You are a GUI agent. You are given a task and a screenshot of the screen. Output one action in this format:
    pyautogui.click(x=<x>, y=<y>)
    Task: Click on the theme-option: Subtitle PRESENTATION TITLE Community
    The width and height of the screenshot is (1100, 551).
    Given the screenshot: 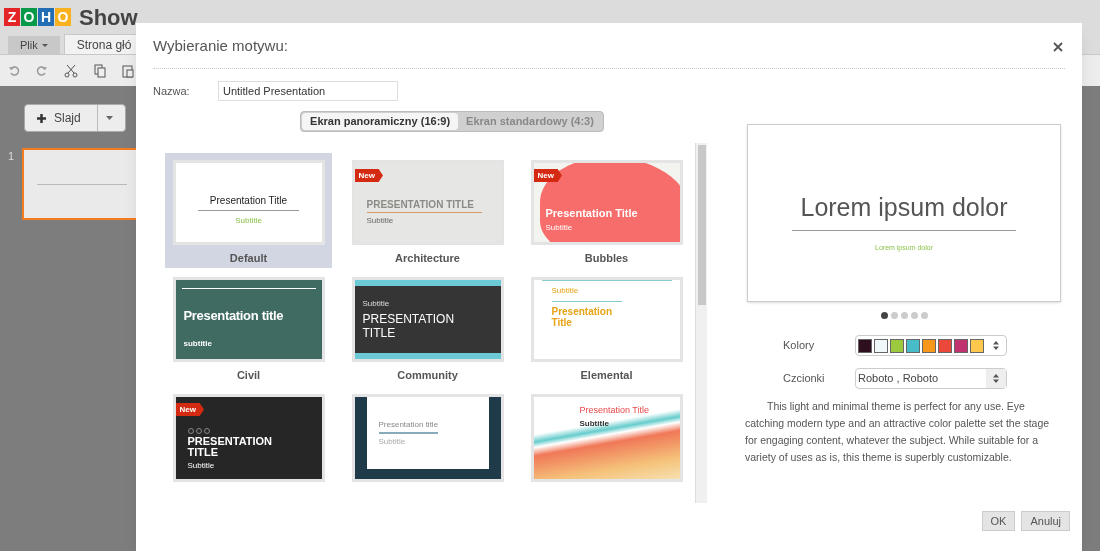 What is the action you would take?
    pyautogui.click(x=427, y=327)
    